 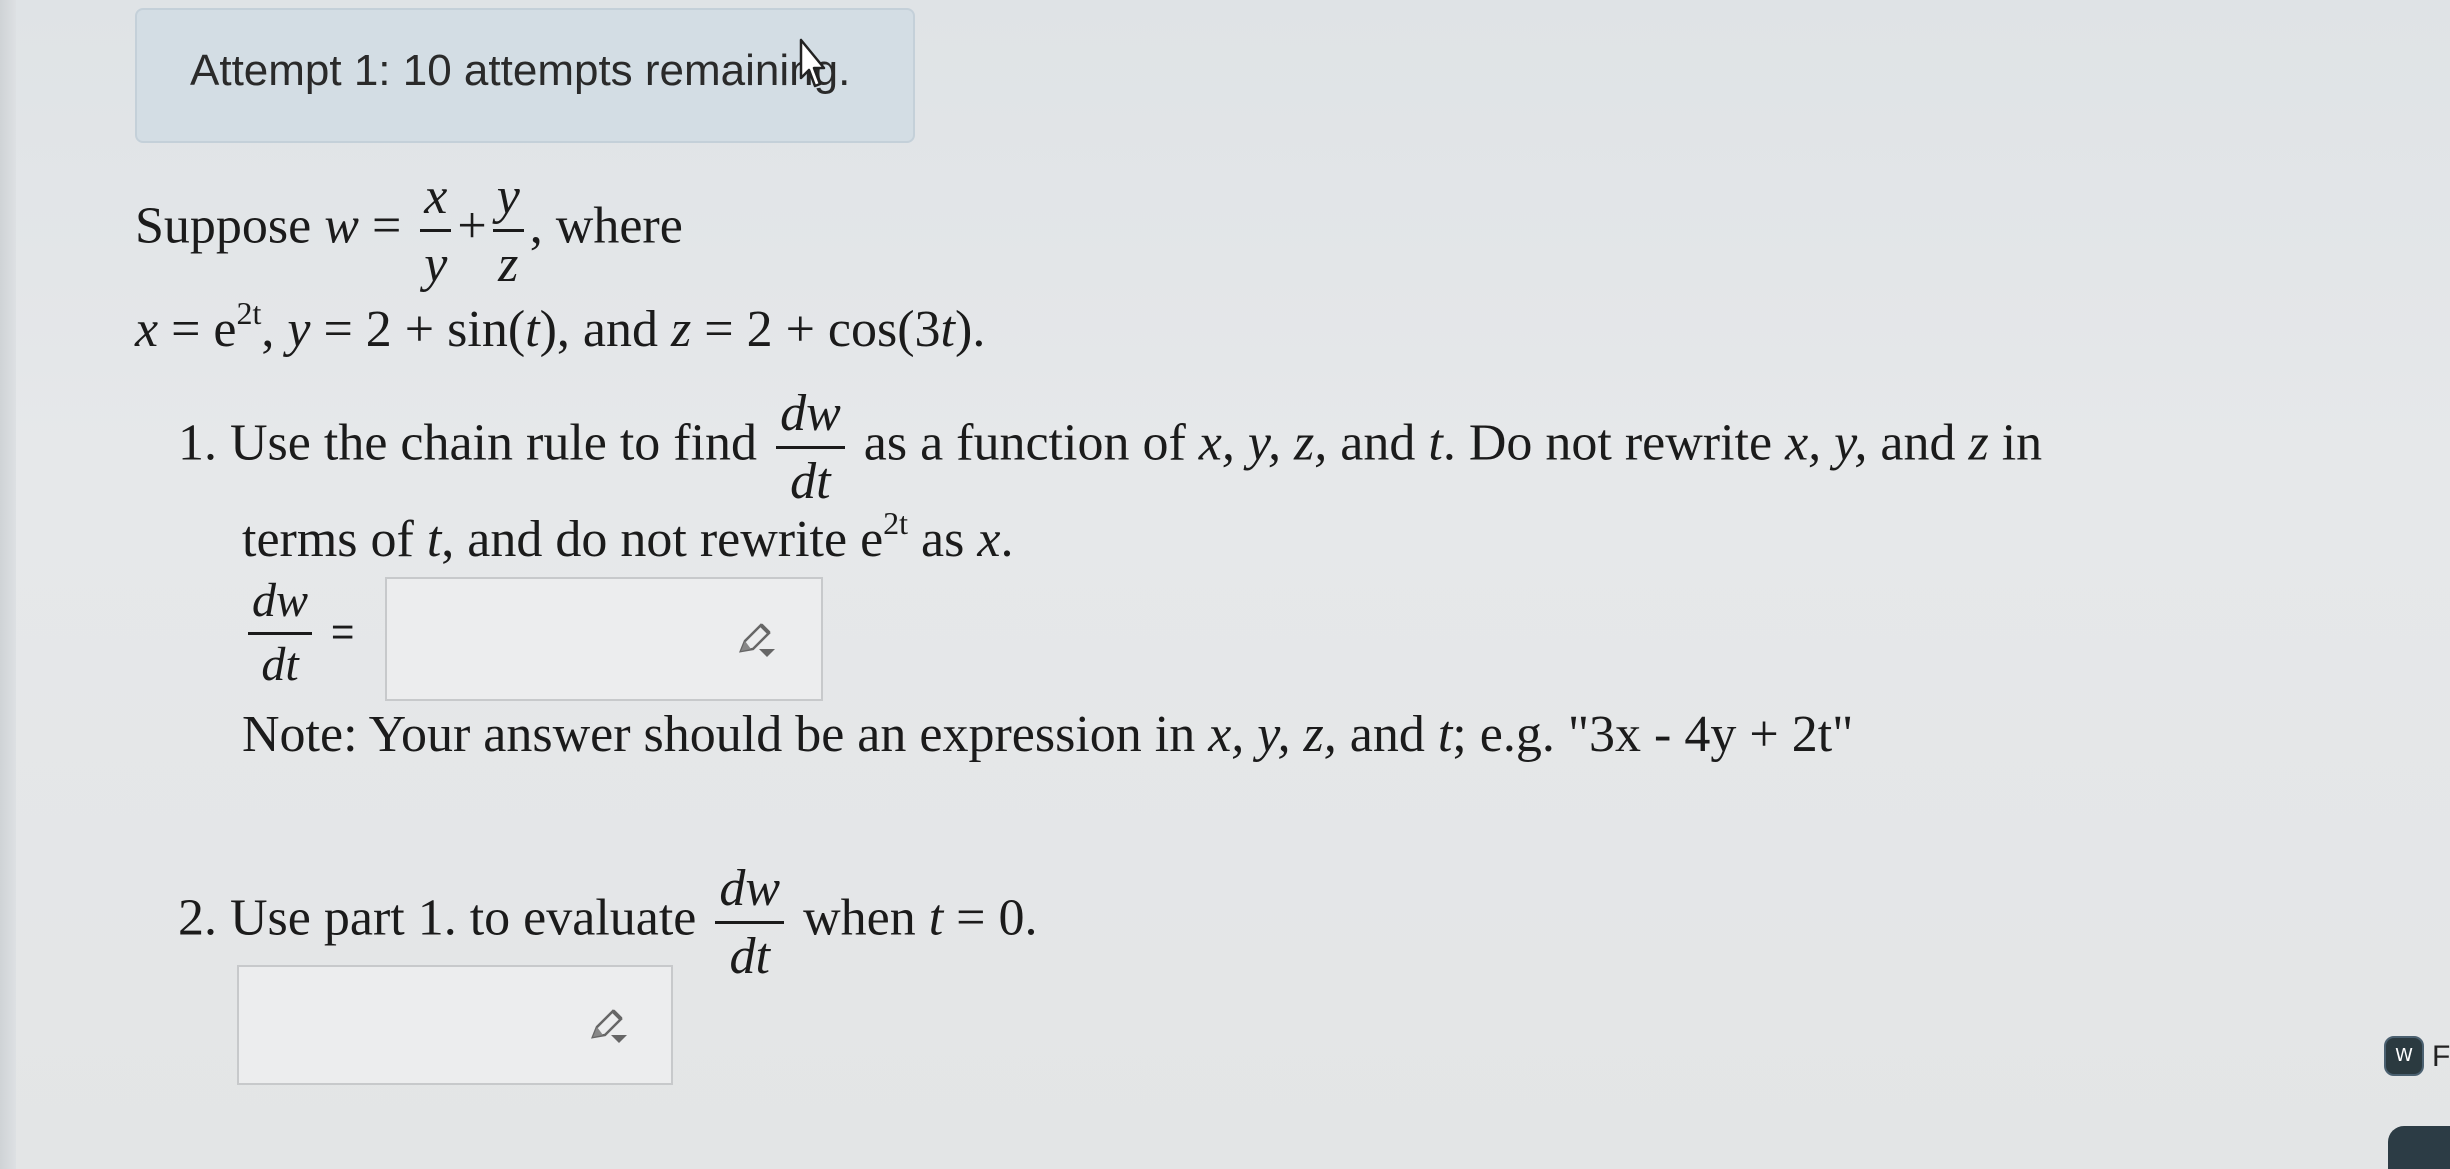 What do you see at coordinates (409, 231) in the screenshot?
I see `problem-line-1: Suppose w = x y + y z , where` at bounding box center [409, 231].